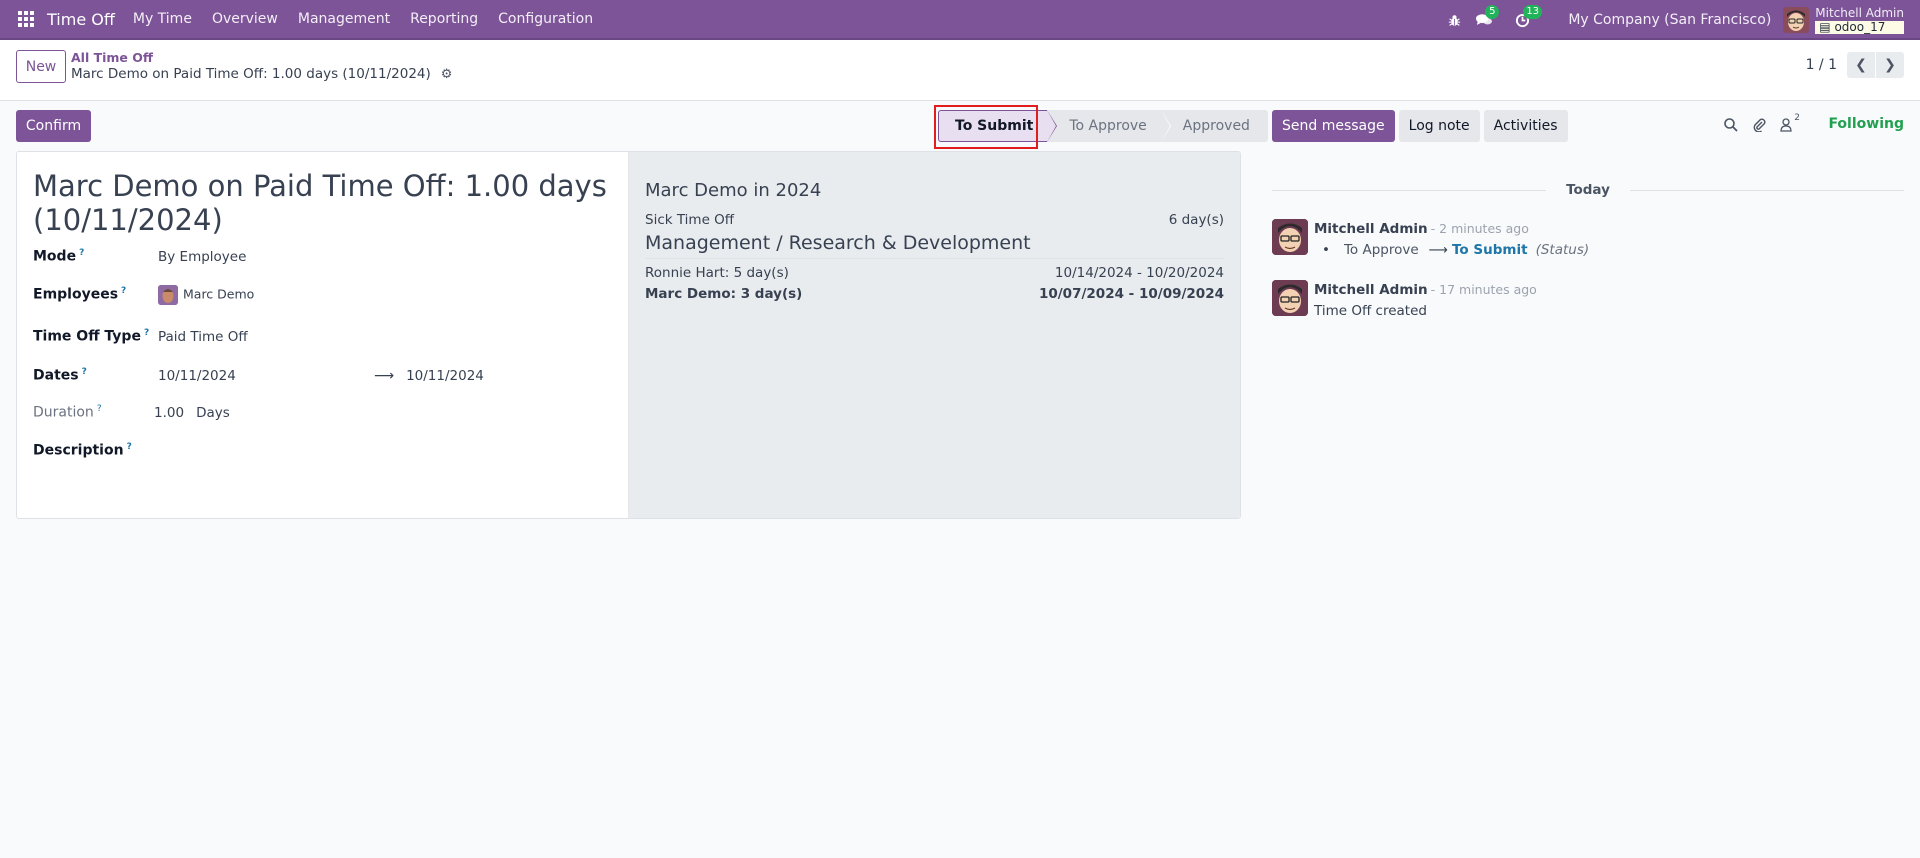  What do you see at coordinates (41, 66) in the screenshot?
I see `new-button: New` at bounding box center [41, 66].